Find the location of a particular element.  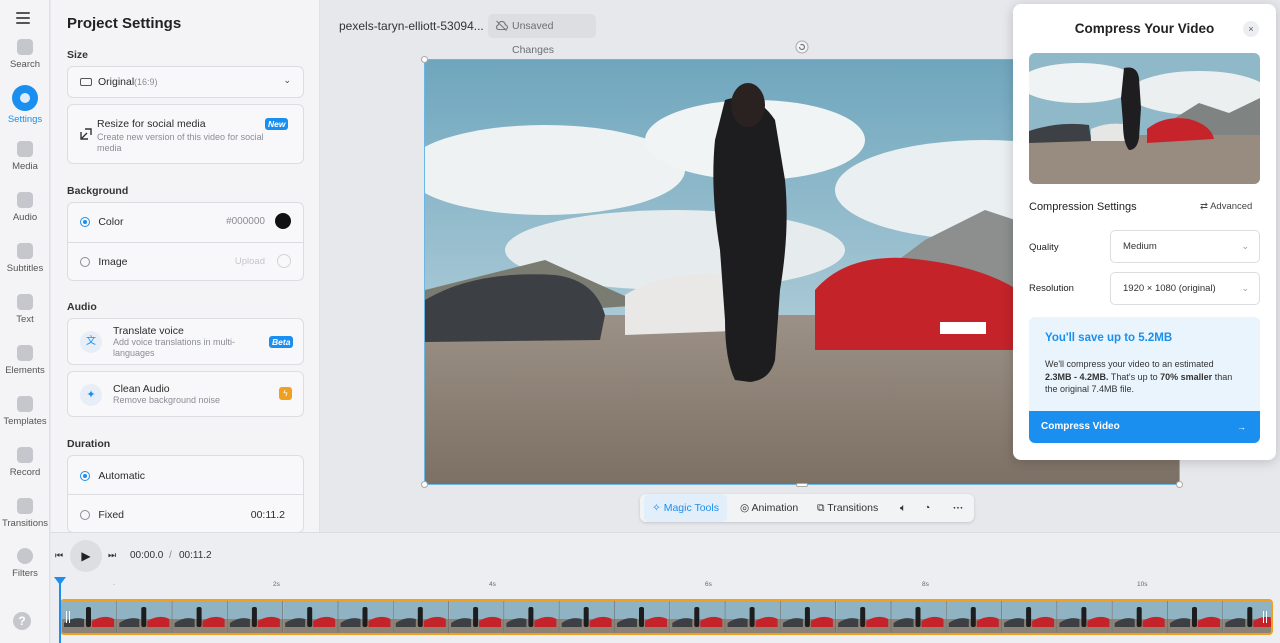

upload-icon is located at coordinates (284, 261).